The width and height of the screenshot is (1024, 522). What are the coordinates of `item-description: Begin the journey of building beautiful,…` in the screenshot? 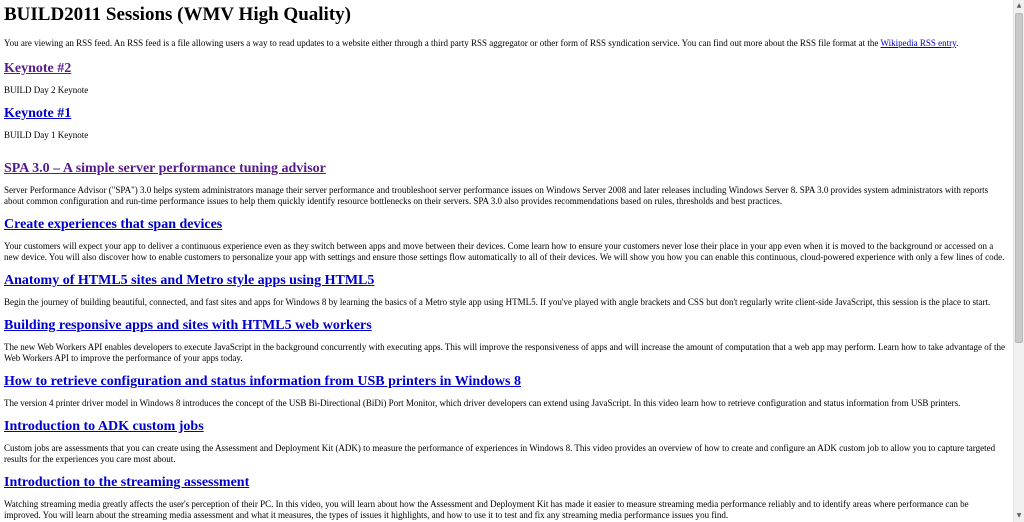 It's located at (497, 302).